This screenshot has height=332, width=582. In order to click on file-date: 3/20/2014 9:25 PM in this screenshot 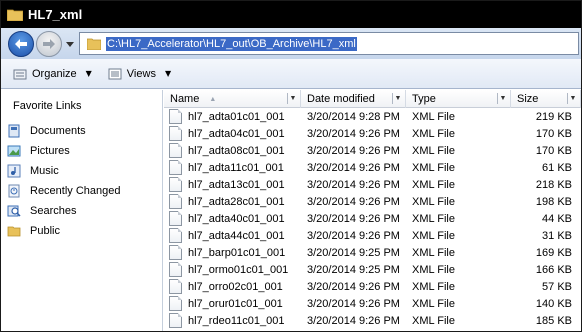, I will do `click(353, 269)`.